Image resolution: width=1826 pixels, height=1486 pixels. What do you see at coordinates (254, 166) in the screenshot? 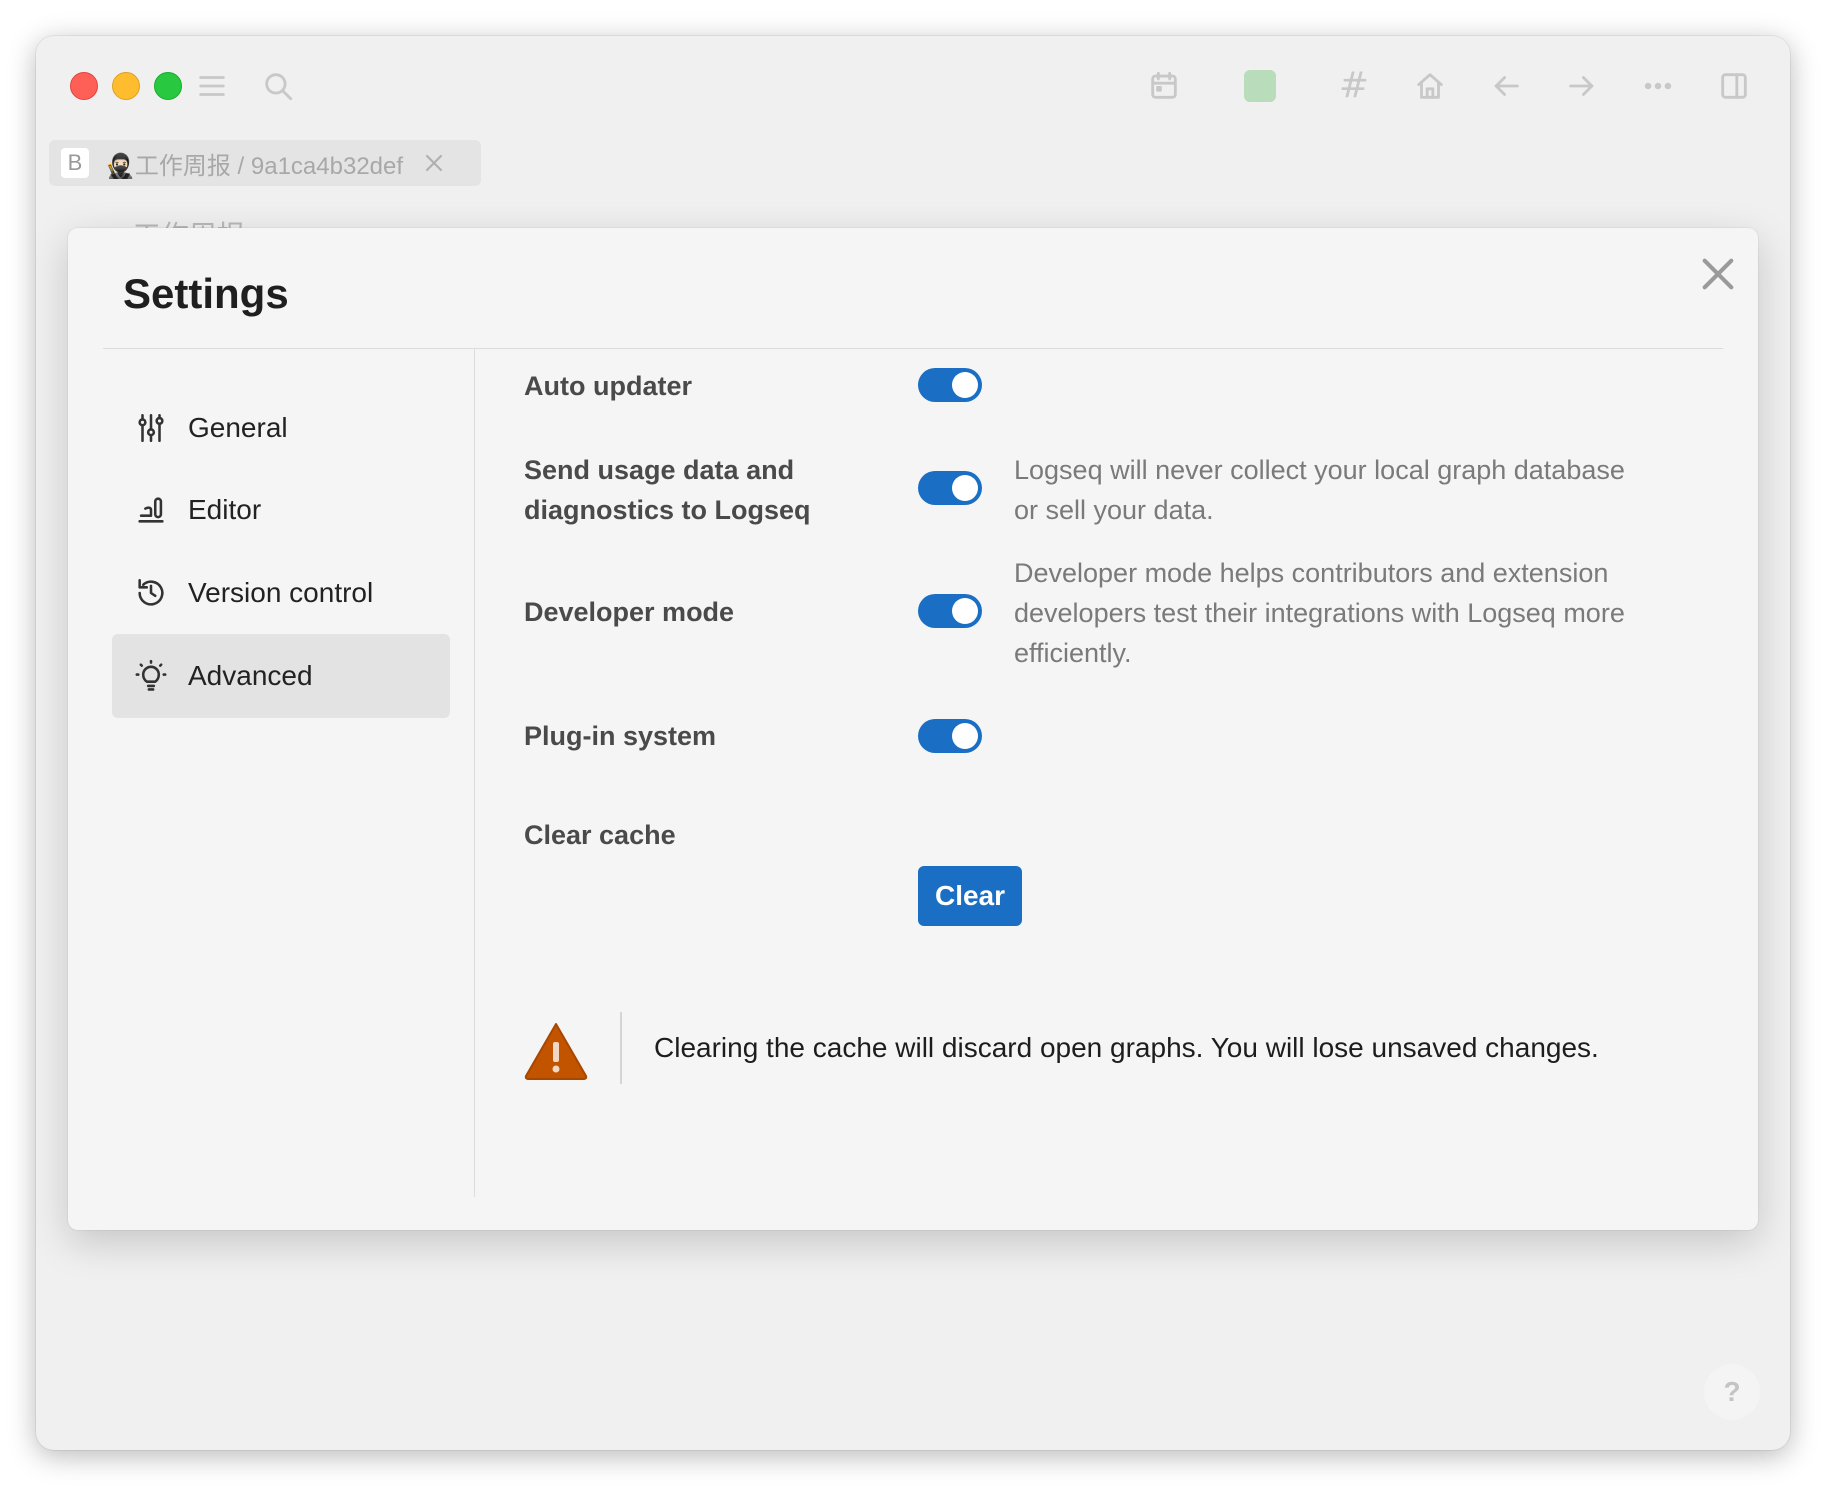
I see `tab-label: 🥷🏻工作周报 / 9a1ca4b32def` at bounding box center [254, 166].